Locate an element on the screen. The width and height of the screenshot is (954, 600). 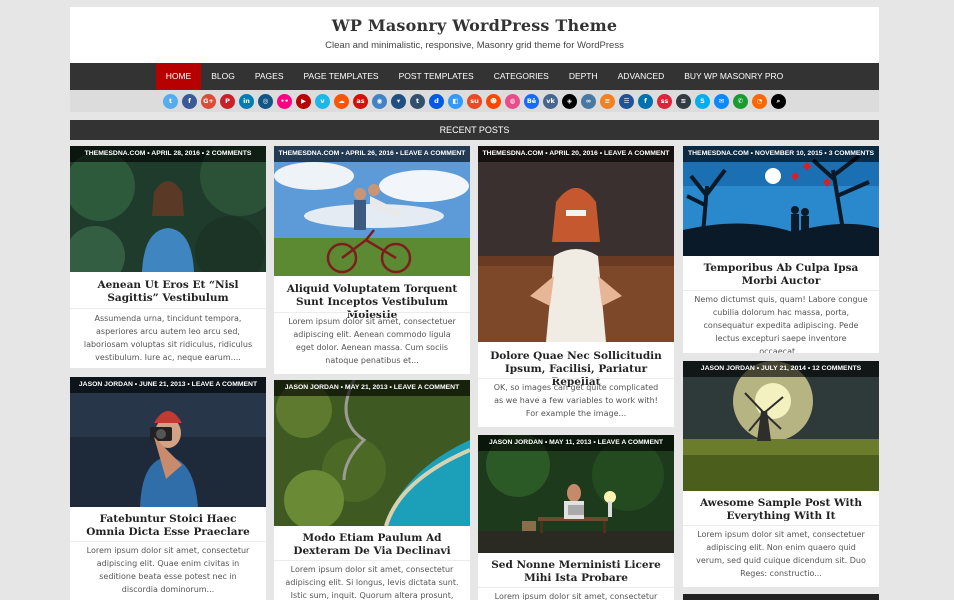
email-icon: ✉ is located at coordinates (721, 101).